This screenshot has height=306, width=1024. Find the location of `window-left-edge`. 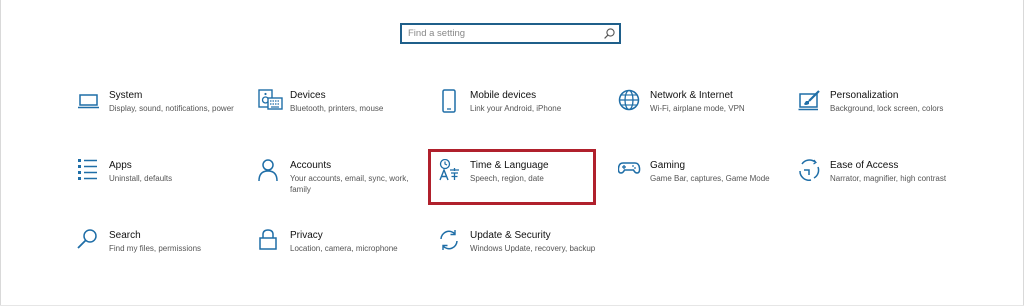

window-left-edge is located at coordinates (0, 153).